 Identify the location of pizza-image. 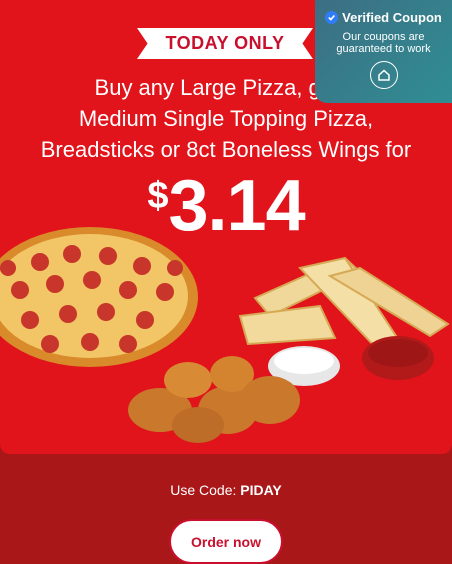
(99, 297).